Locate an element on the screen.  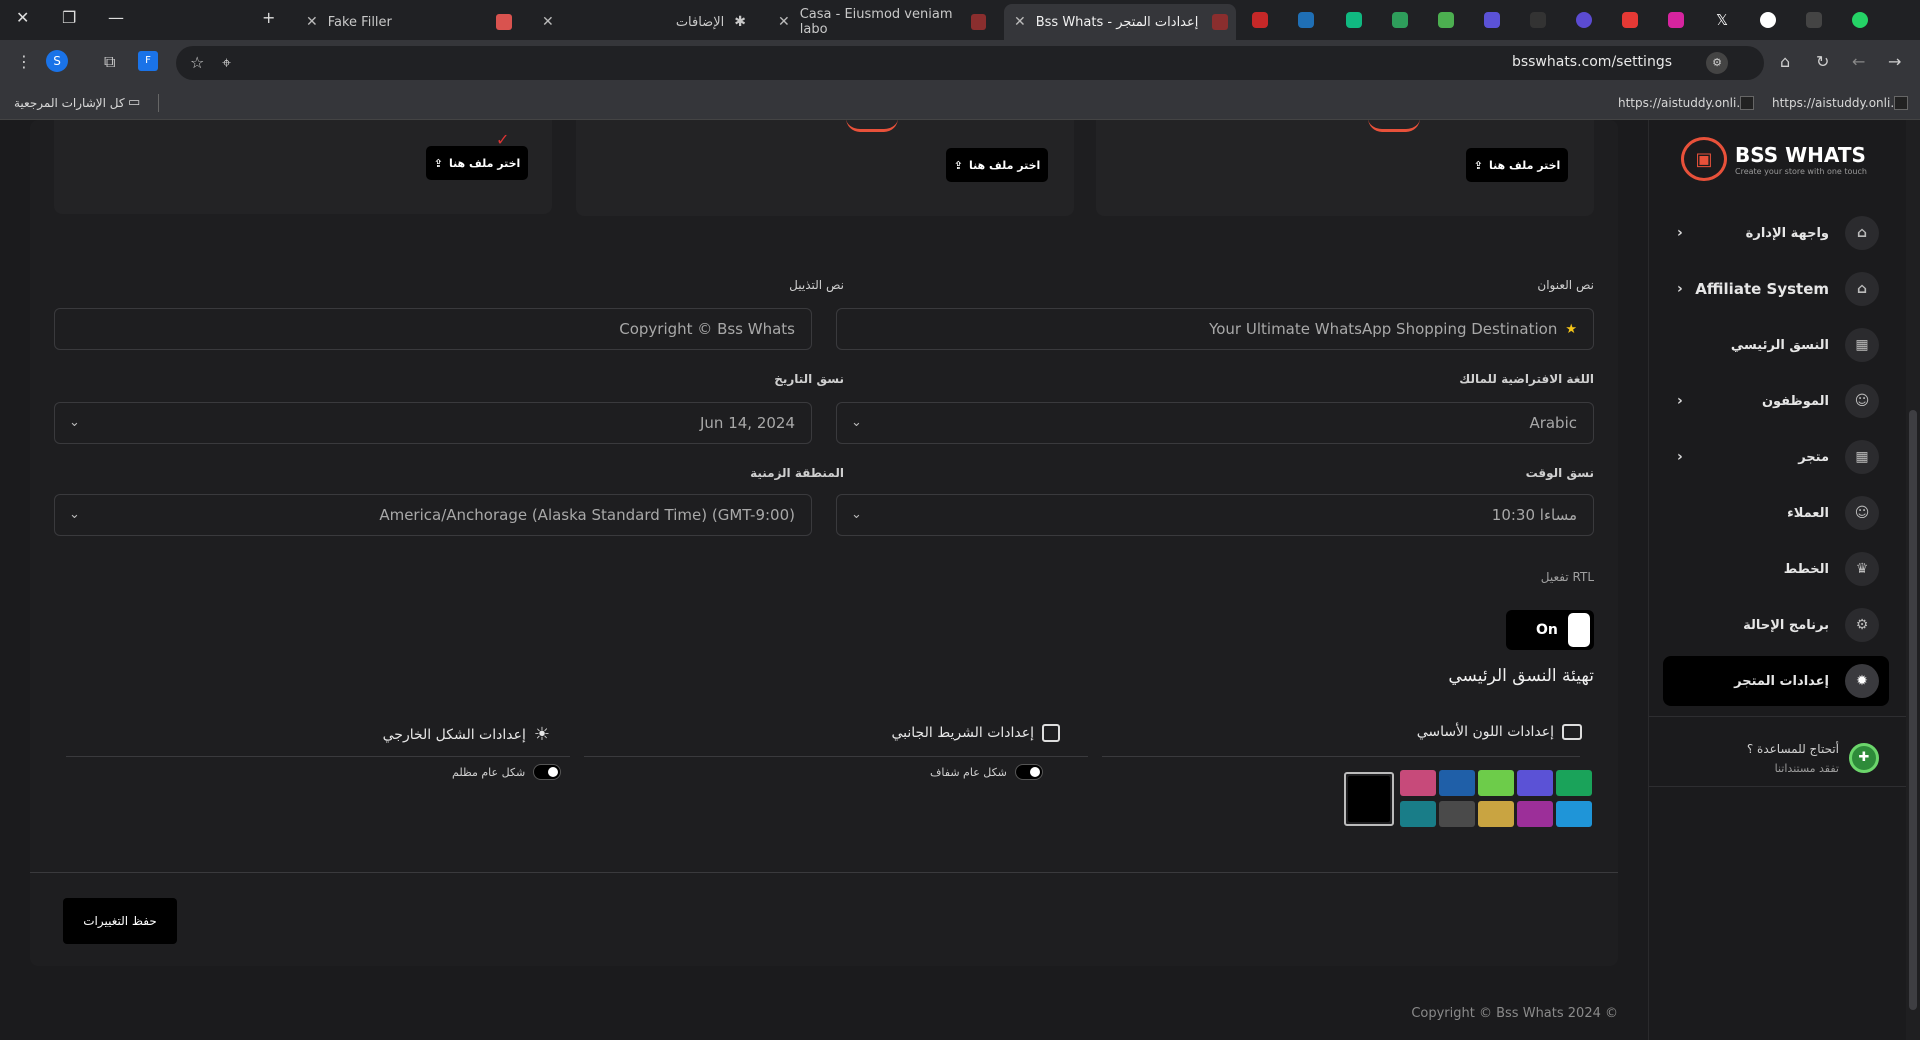
back-icon: ← is located at coordinates (1858, 61).